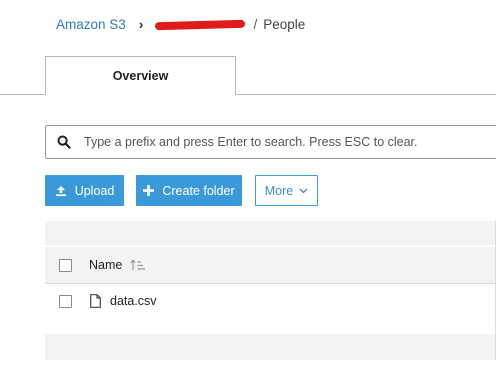  Describe the element at coordinates (61, 191) in the screenshot. I see `upload-icon` at that location.